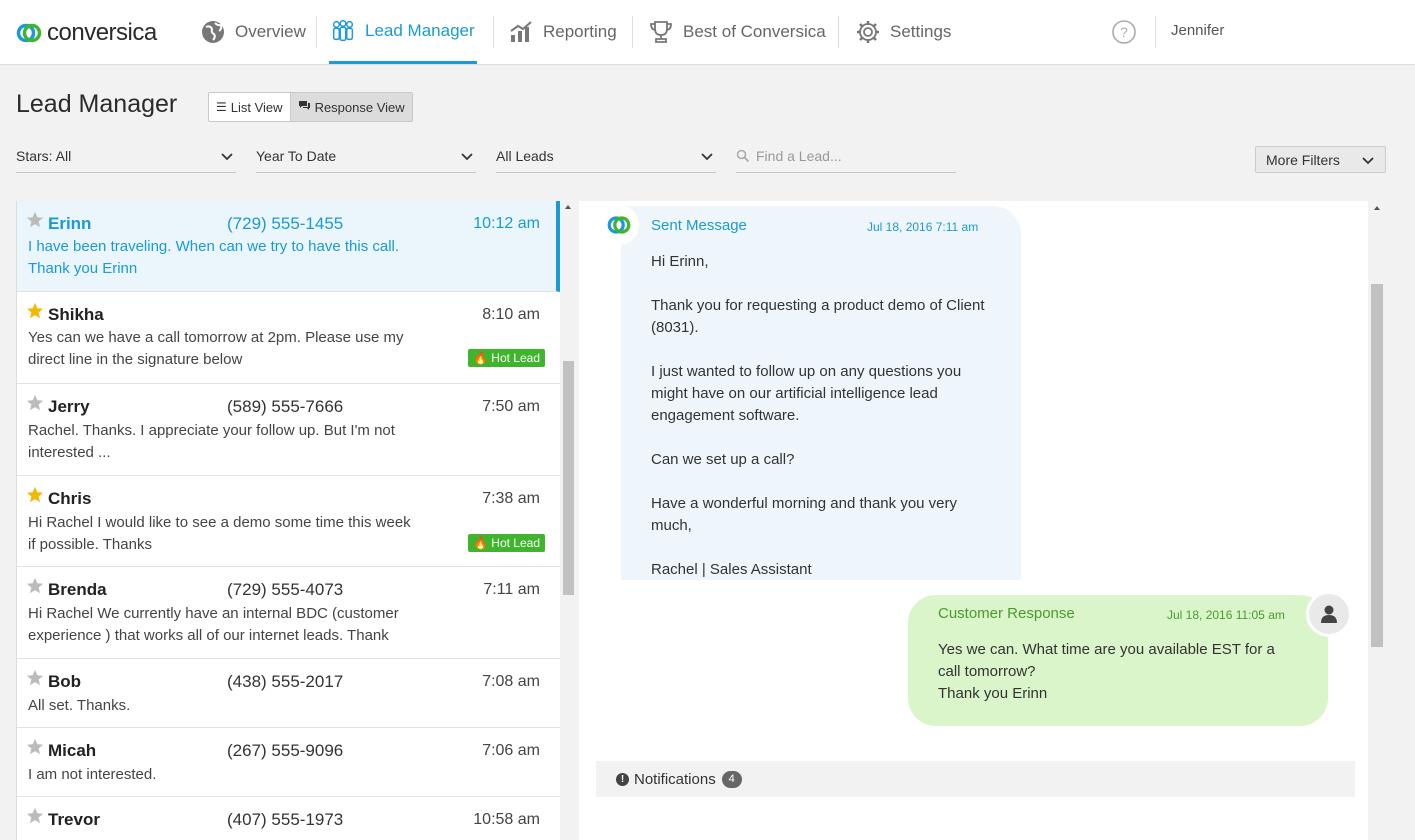 The height and width of the screenshot is (840, 1415). I want to click on period-filter: Year To Date, so click(366, 156).